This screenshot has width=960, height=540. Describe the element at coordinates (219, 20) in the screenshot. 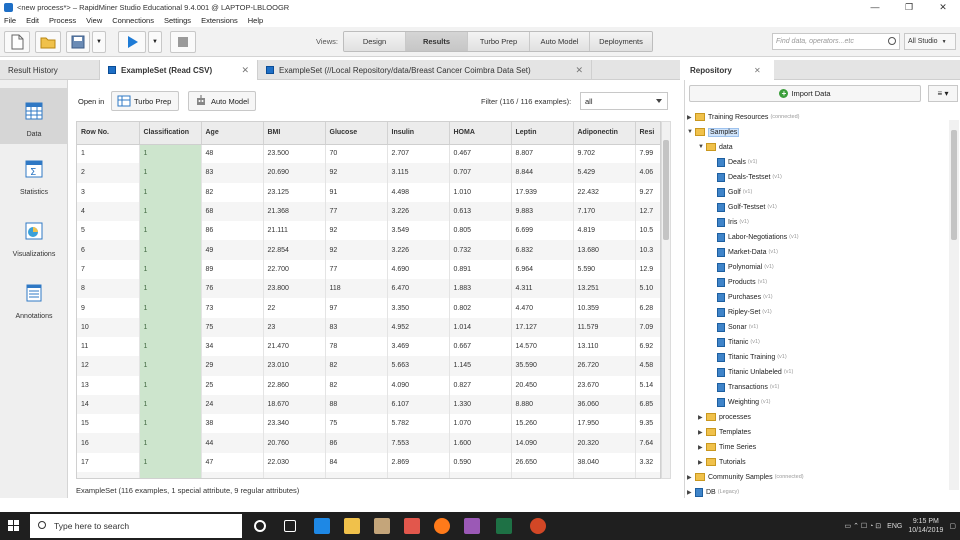

I see `menu-extensions: Extensions` at that location.